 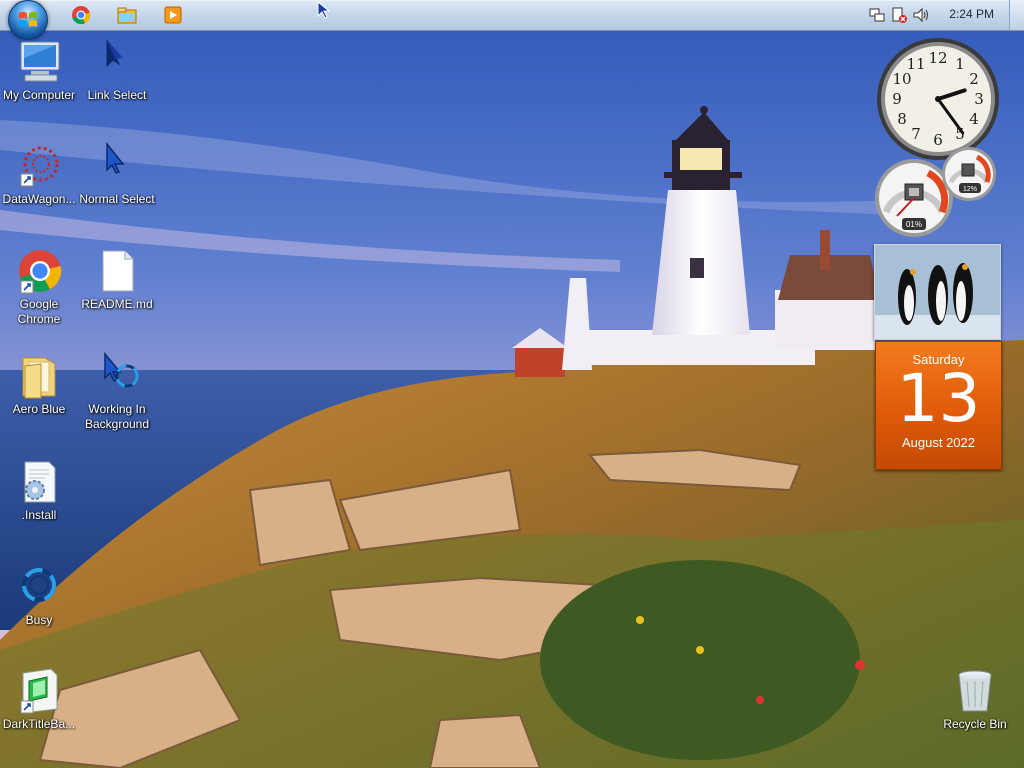 I want to click on svg-text: 7, so click(x=916, y=134).